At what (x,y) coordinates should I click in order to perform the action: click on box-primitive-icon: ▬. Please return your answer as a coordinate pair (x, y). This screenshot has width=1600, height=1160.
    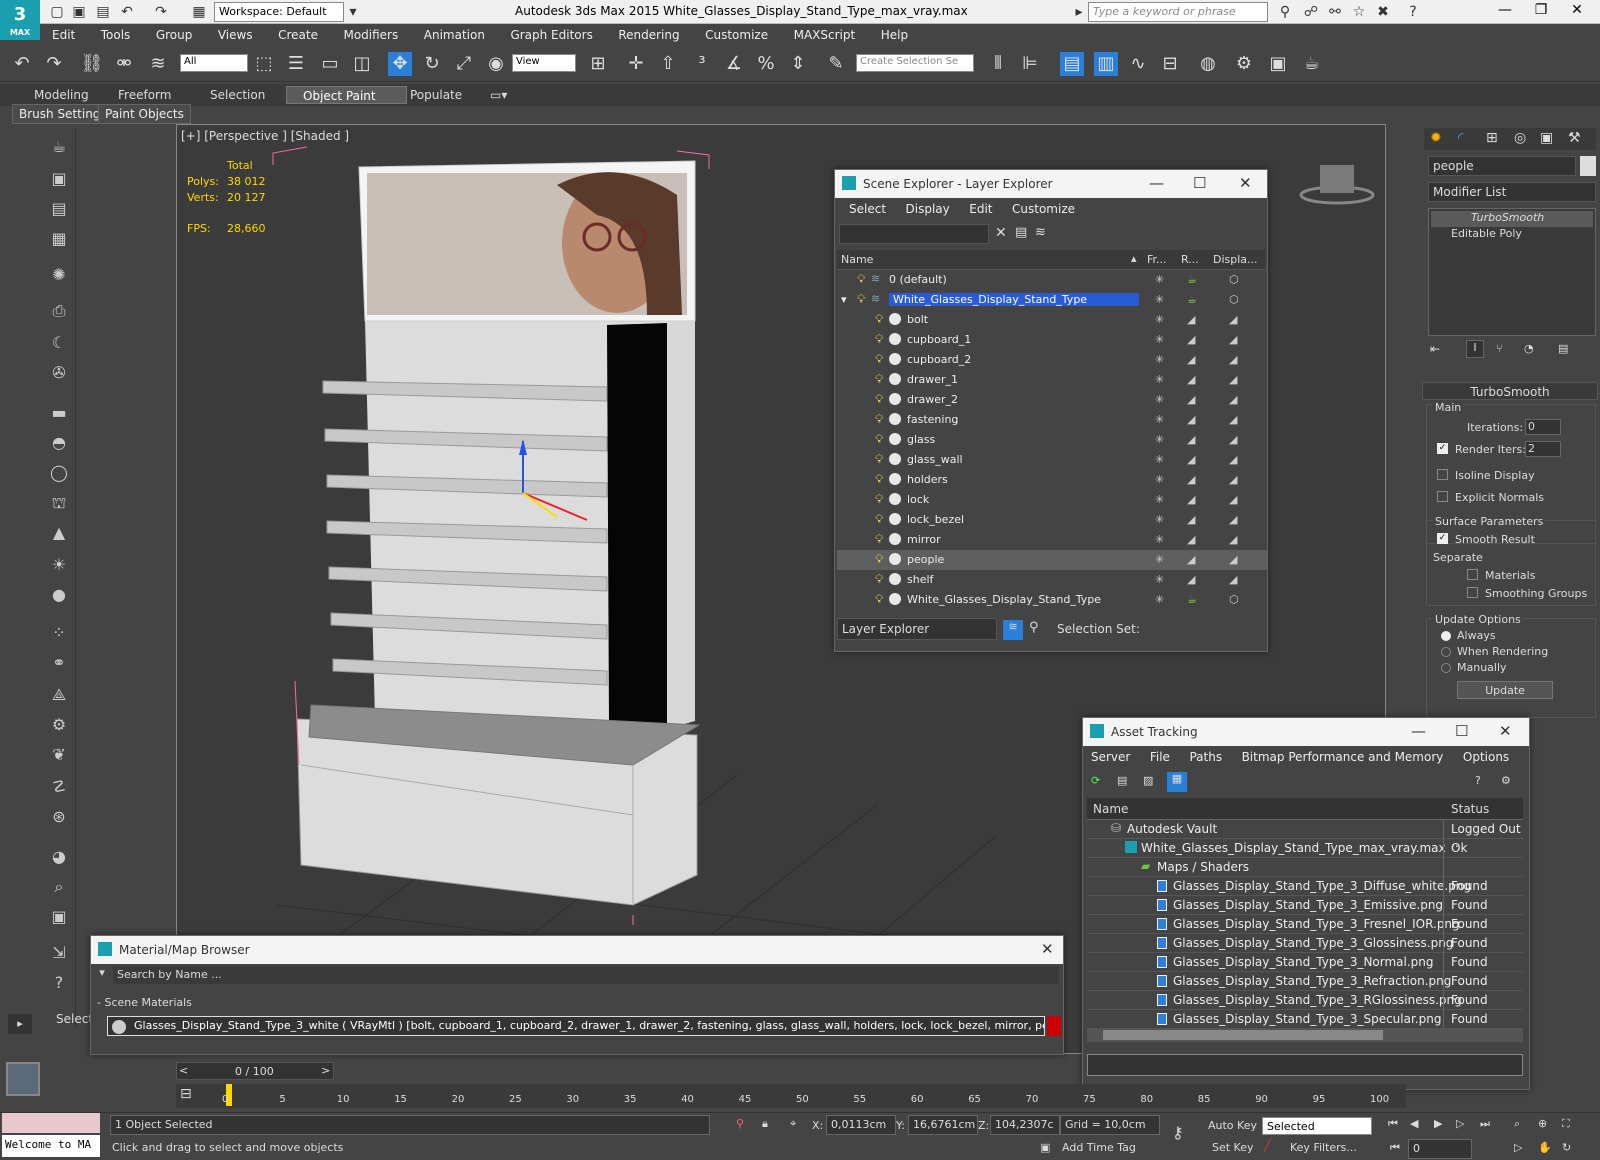
    Looking at the image, I should click on (59, 413).